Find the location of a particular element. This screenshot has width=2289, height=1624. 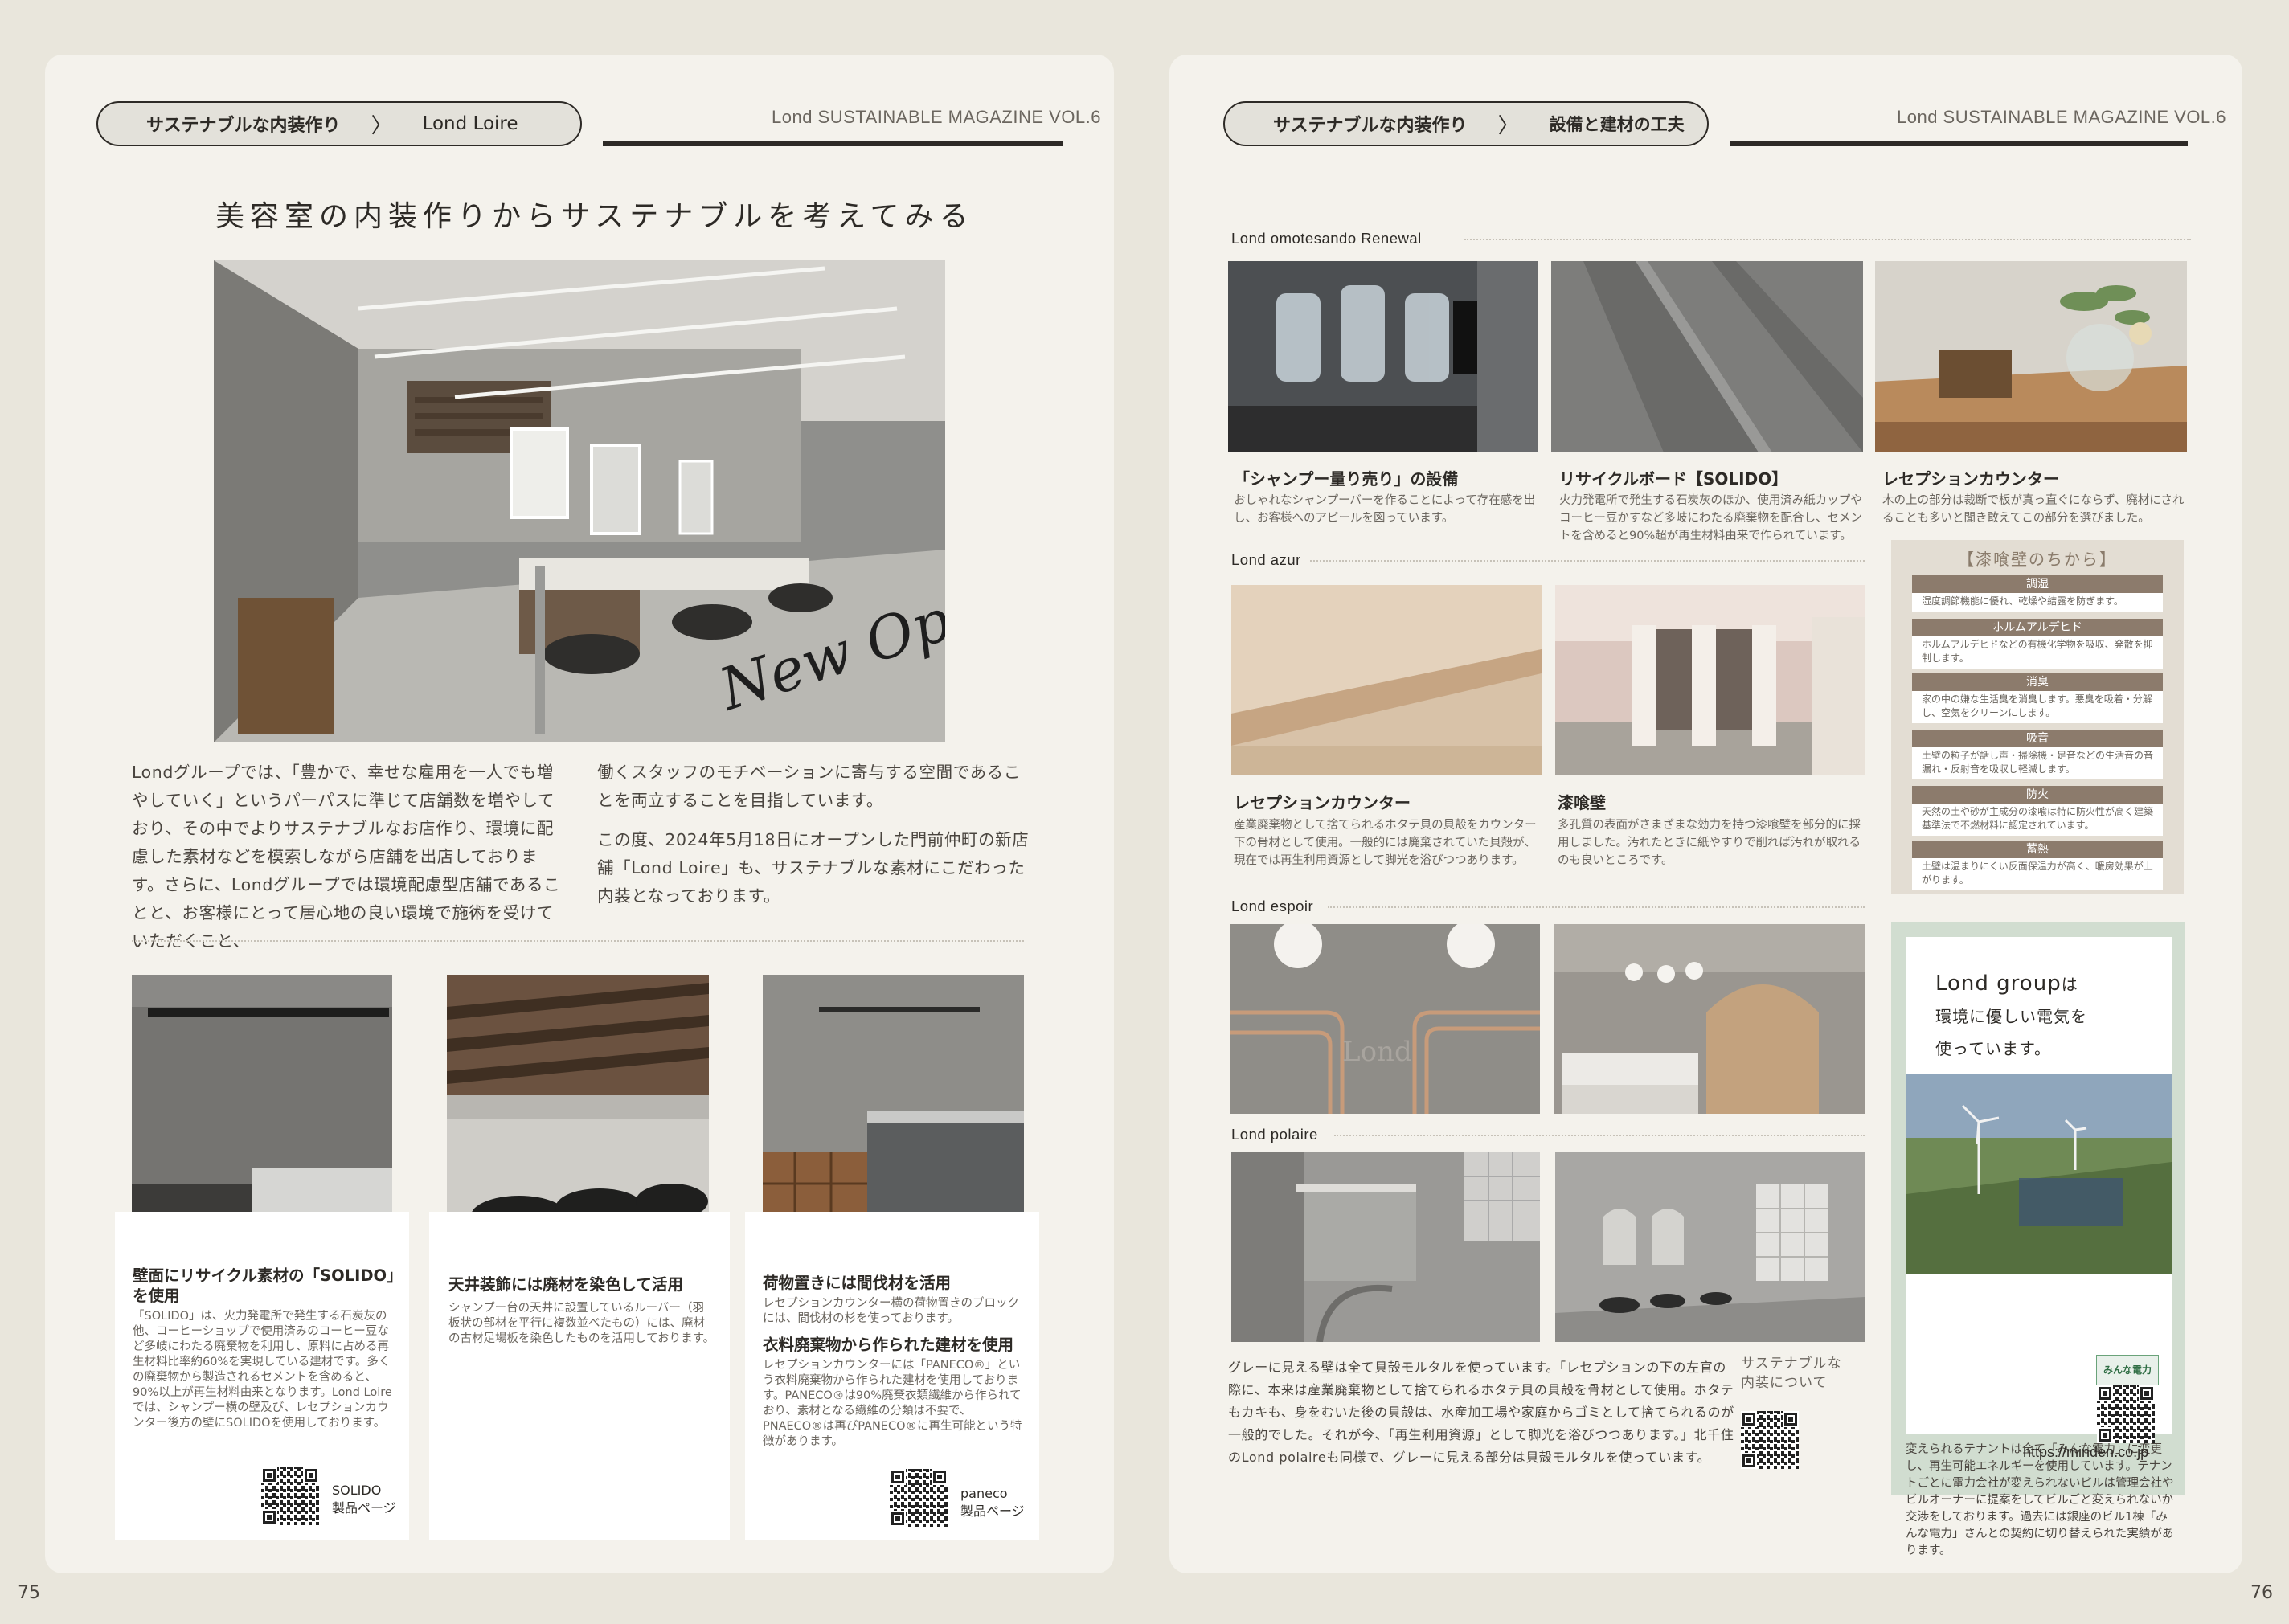

qr-label-solido: SOLIDO 製品ページ is located at coordinates (364, 1499).